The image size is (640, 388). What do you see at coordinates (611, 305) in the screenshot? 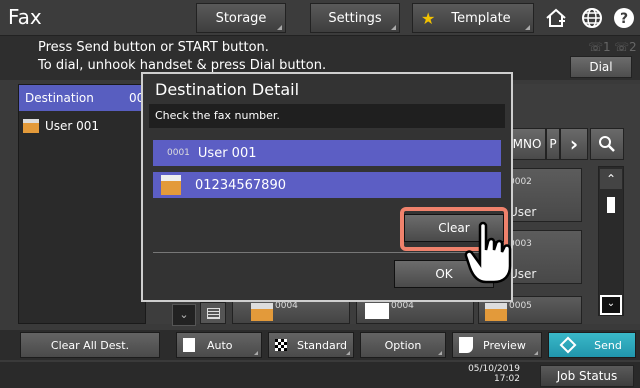
I see `scroll-down-button: ⌄` at bounding box center [611, 305].